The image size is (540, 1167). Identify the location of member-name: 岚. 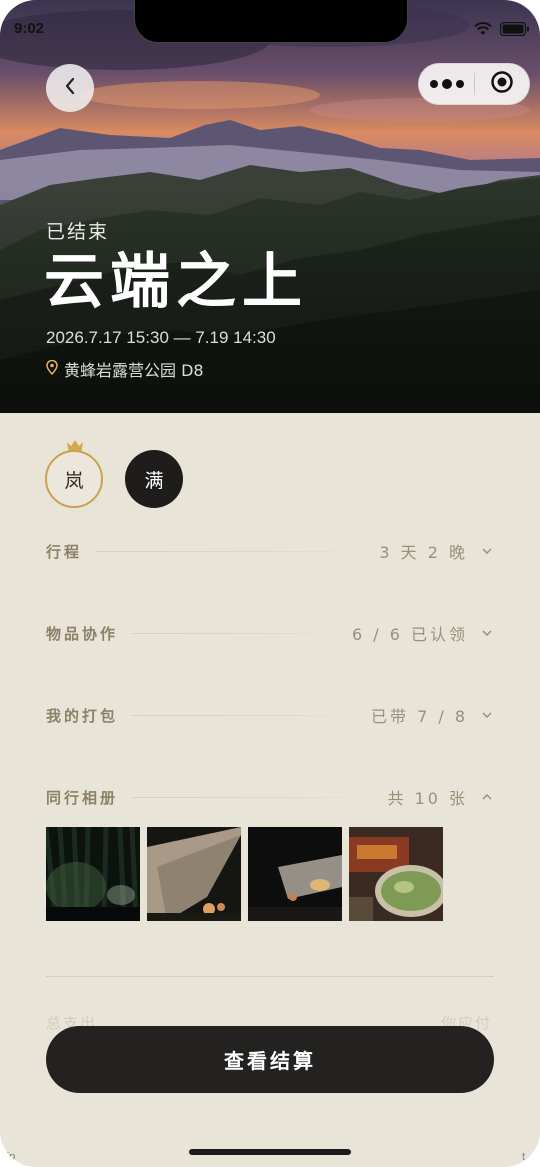
(74, 480).